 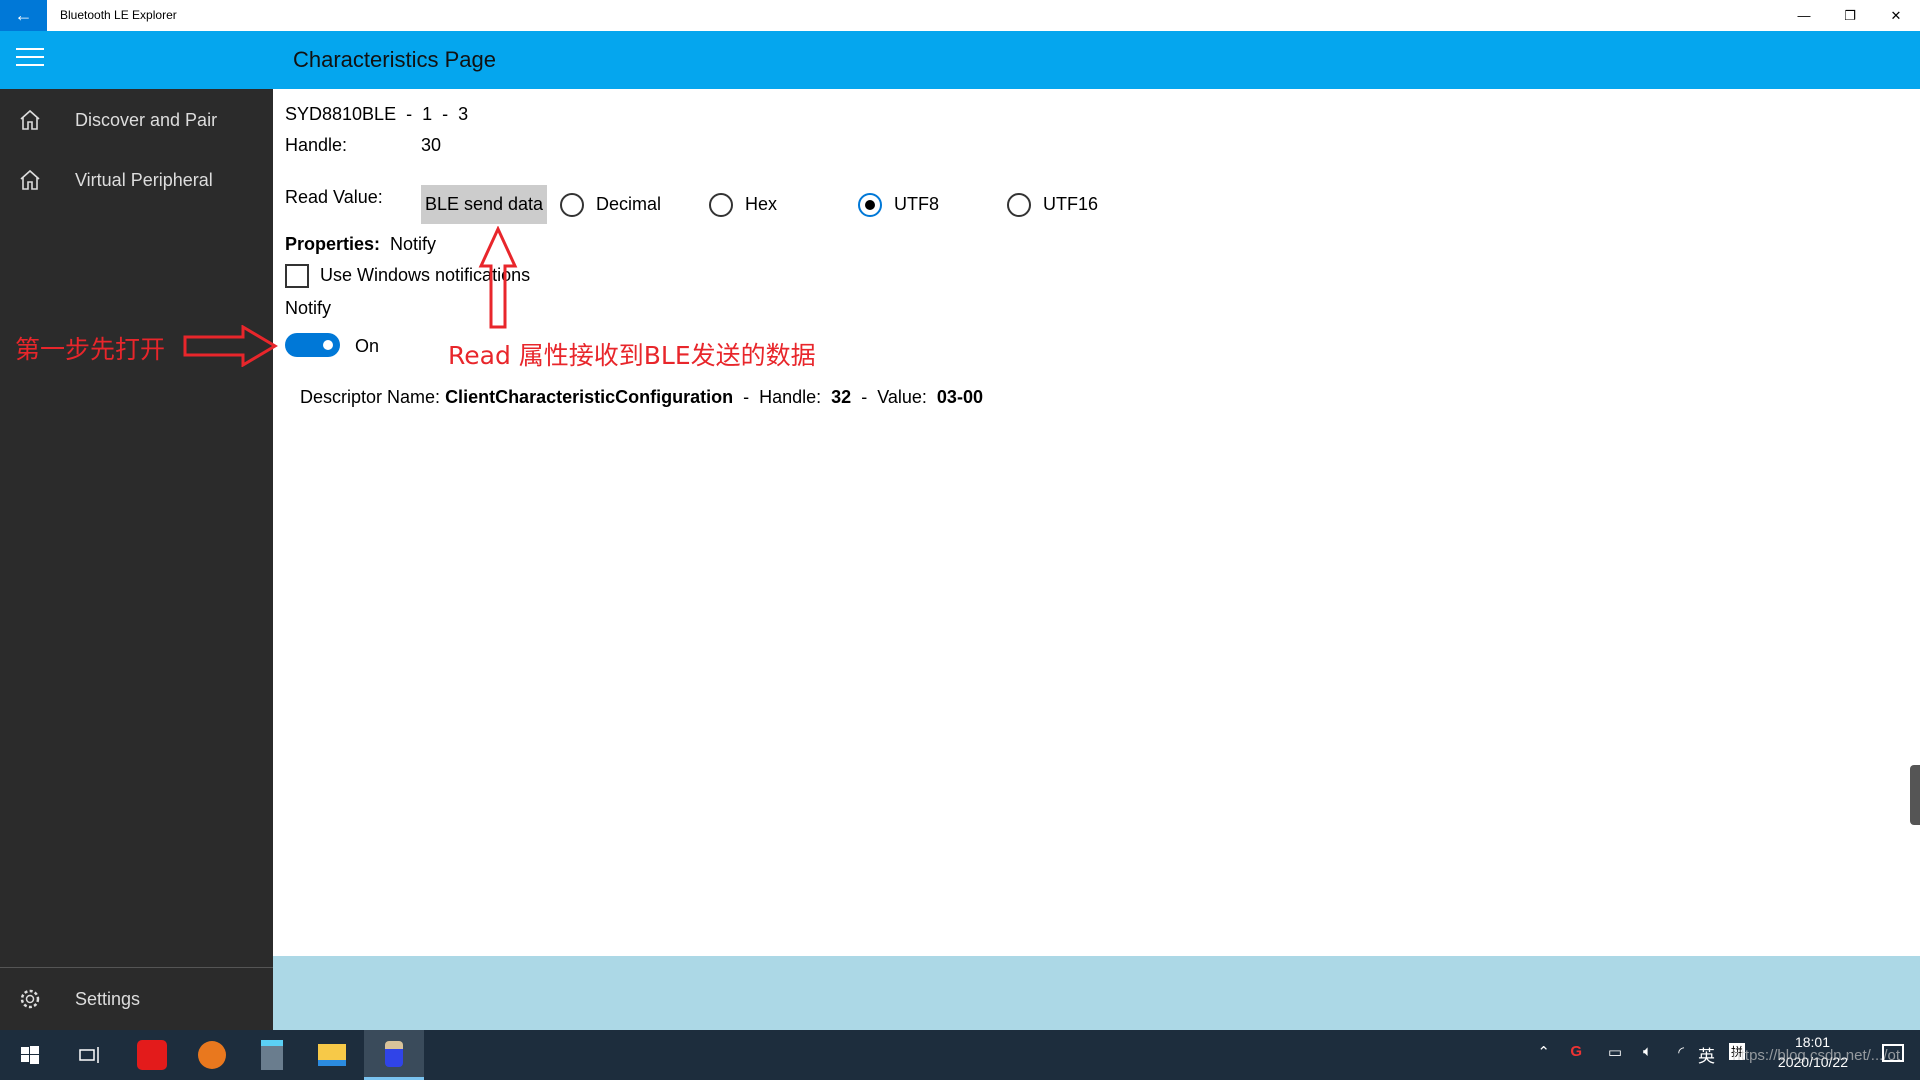 What do you see at coordinates (427, 114) in the screenshot?
I see `service-index: 1` at bounding box center [427, 114].